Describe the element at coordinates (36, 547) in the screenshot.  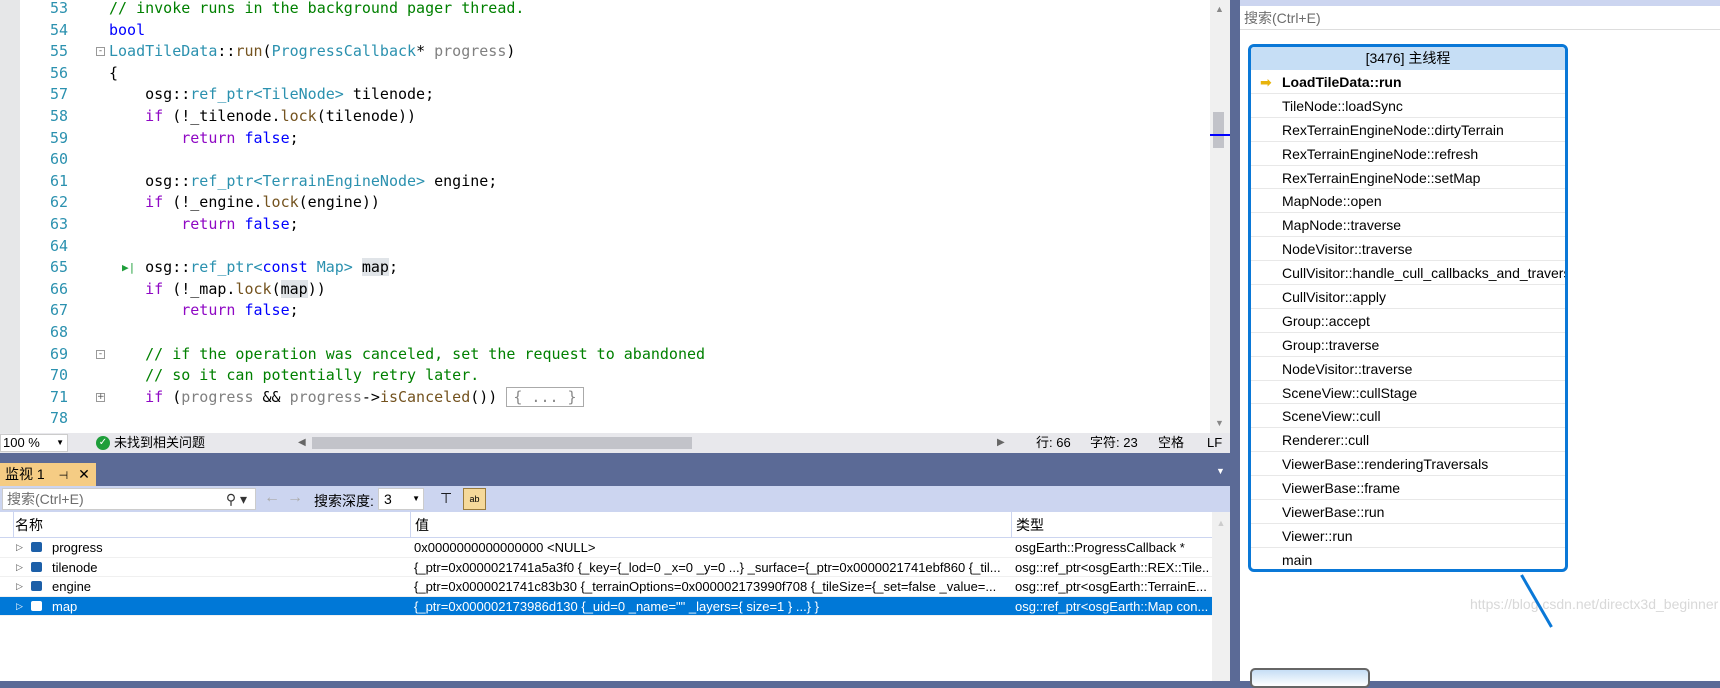
I see `variable-icon` at that location.